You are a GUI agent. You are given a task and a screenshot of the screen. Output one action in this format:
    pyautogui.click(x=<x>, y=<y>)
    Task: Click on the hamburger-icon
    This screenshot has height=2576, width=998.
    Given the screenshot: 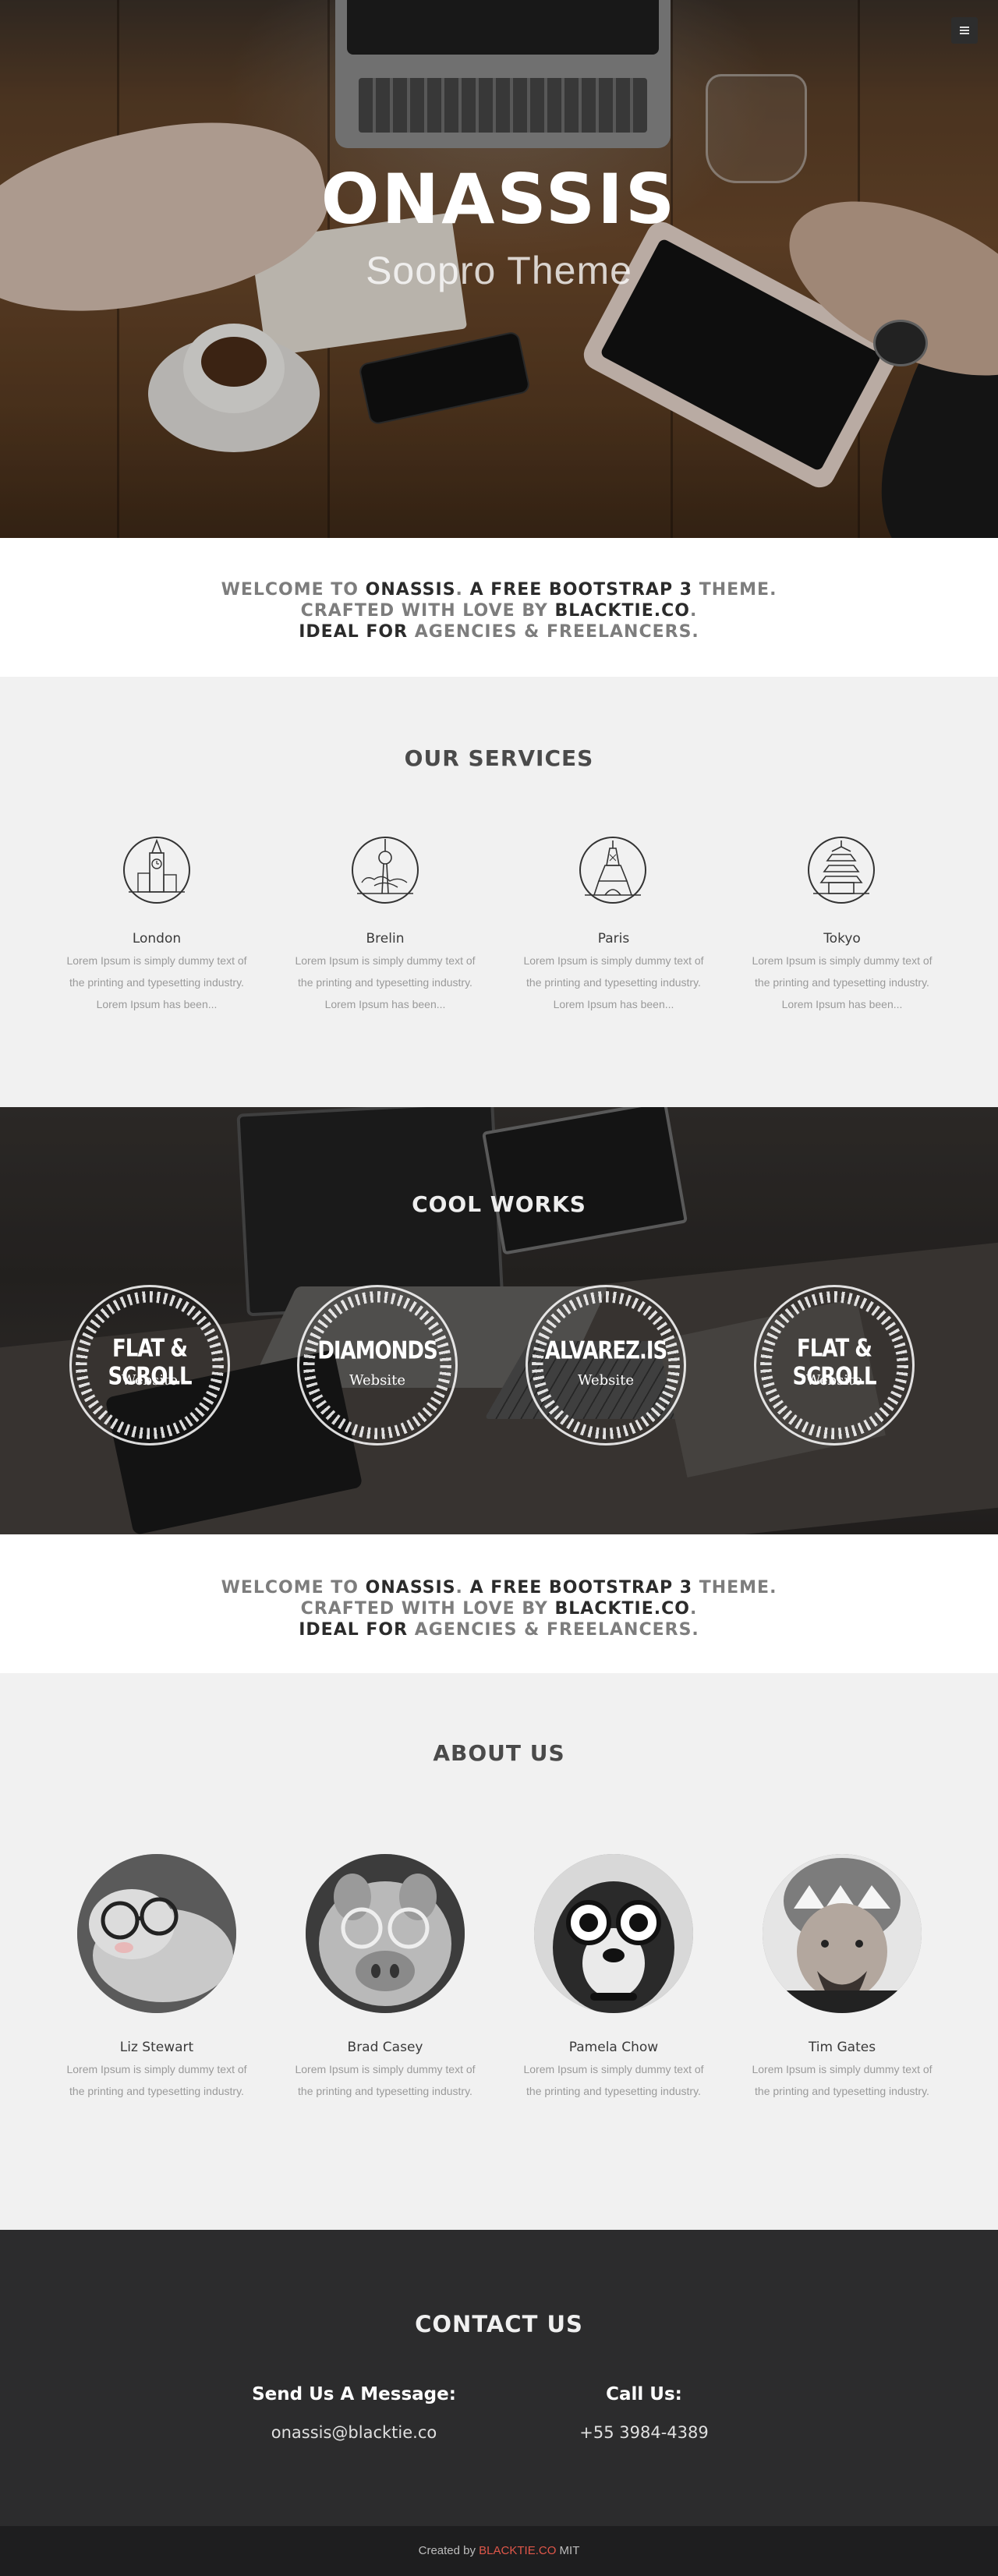 What is the action you would take?
    pyautogui.click(x=964, y=27)
    